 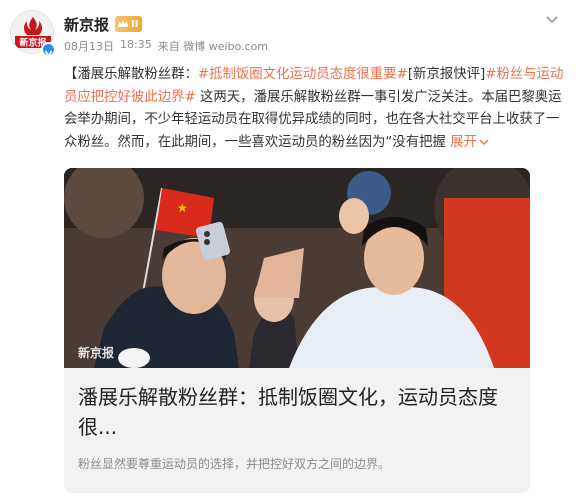 What do you see at coordinates (288, 31) in the screenshot?
I see `post-header: 新京报 新京报 II 08月13日 18:35 来自 微博 weibo.com` at bounding box center [288, 31].